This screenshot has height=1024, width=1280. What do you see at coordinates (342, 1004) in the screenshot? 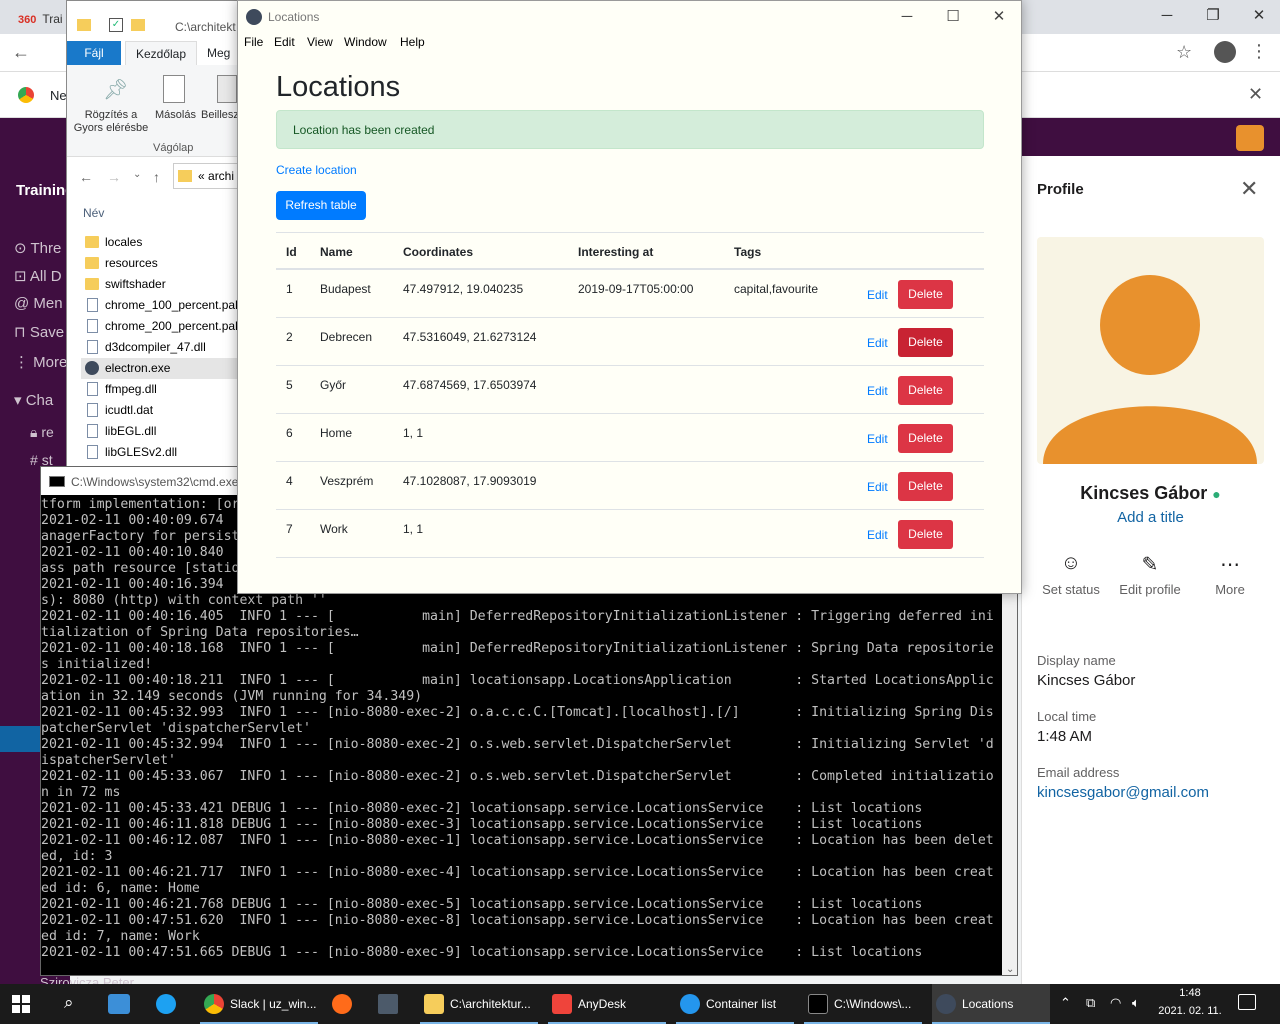
I see `firefox-icon` at bounding box center [342, 1004].